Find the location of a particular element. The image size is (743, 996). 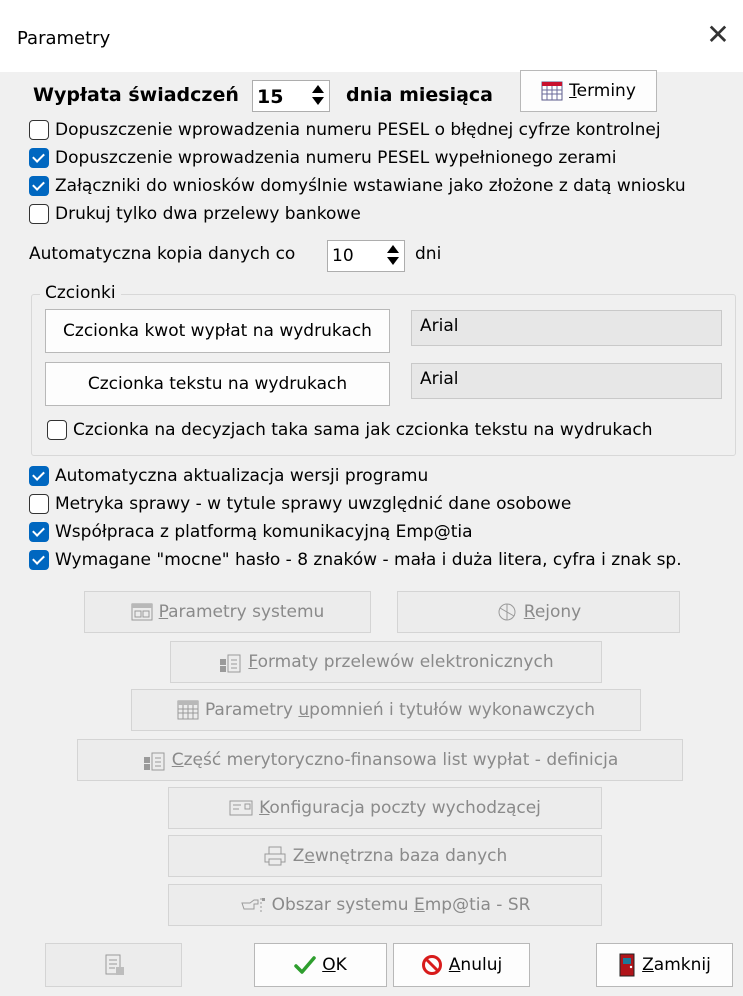

option-label: Drukuj tylko dwa przelewy bankowe is located at coordinates (208, 214).